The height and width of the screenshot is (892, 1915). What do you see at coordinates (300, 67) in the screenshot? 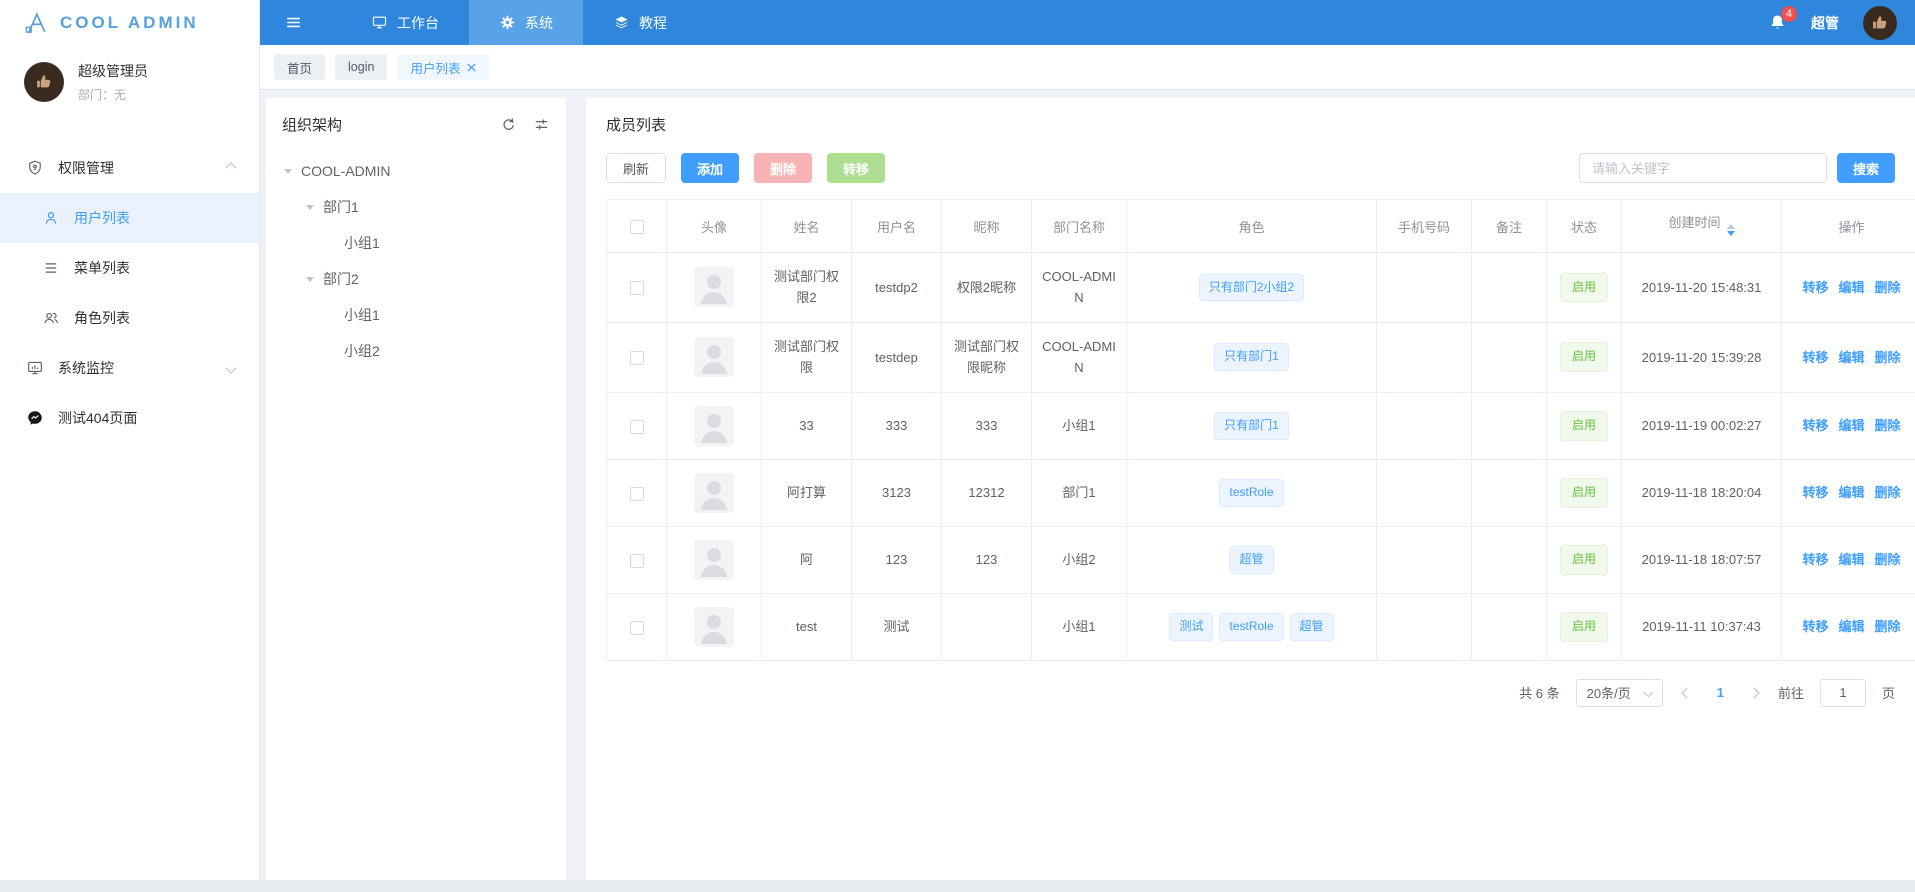
I see `tag-home: 首页` at bounding box center [300, 67].